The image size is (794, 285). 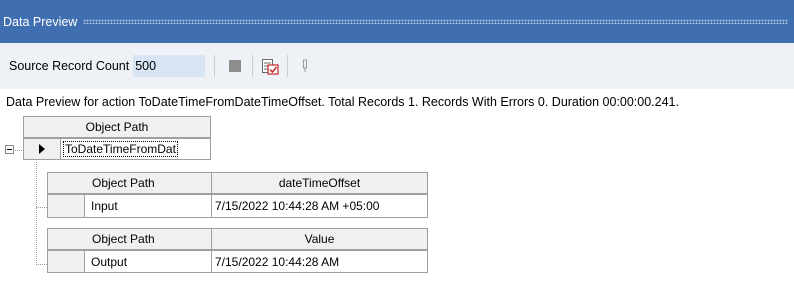 I want to click on source-record-count-label: Source Record Count, so click(x=69, y=66).